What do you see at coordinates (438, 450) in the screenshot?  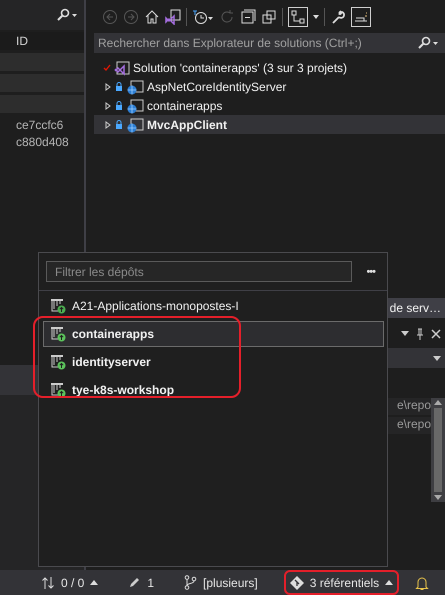 I see `scrollbar-thumb` at bounding box center [438, 450].